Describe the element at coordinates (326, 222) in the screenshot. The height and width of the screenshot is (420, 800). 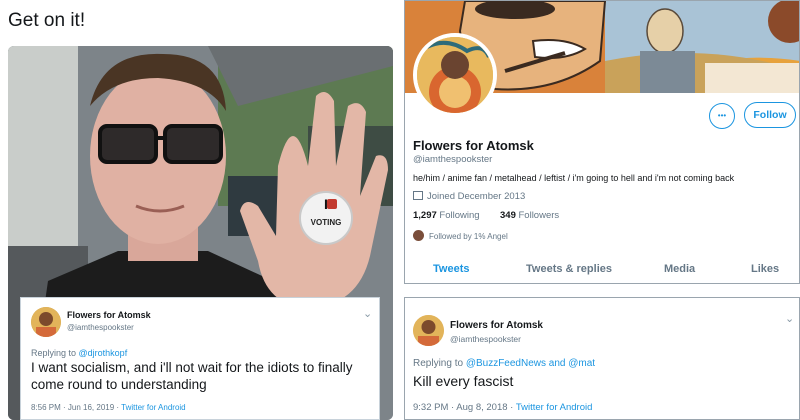
I see `pin-text-voting: VOTING` at that location.